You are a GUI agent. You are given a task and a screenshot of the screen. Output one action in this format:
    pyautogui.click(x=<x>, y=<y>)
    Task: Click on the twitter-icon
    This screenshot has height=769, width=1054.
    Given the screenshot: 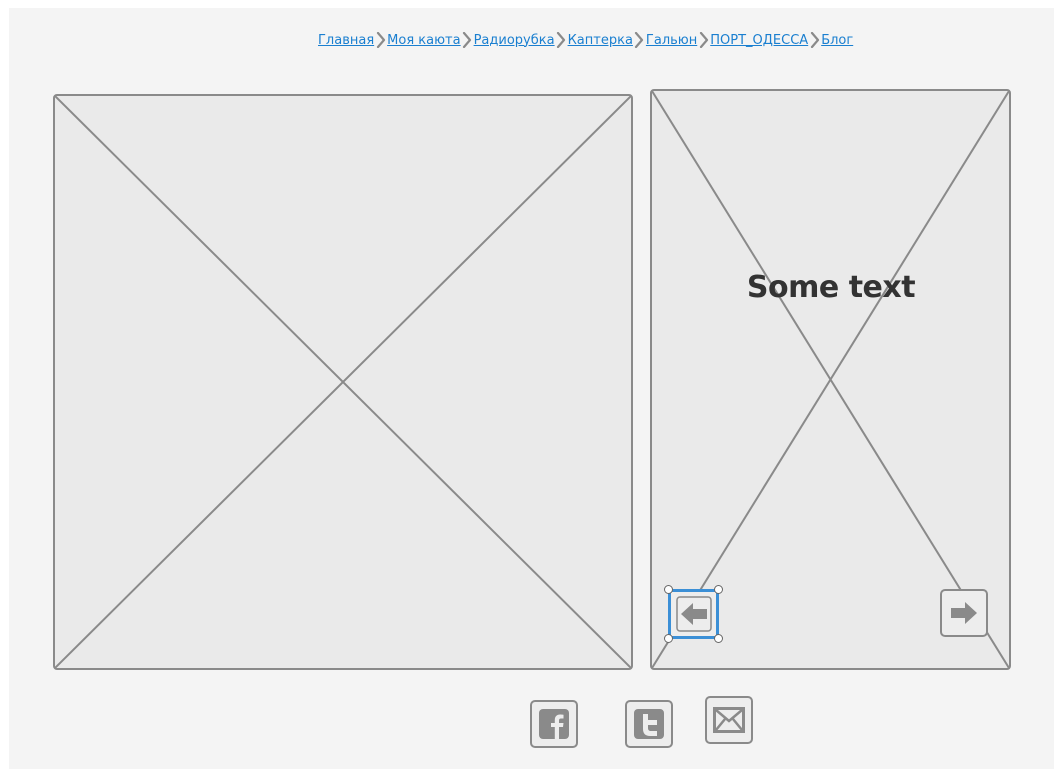 What is the action you would take?
    pyautogui.click(x=649, y=724)
    